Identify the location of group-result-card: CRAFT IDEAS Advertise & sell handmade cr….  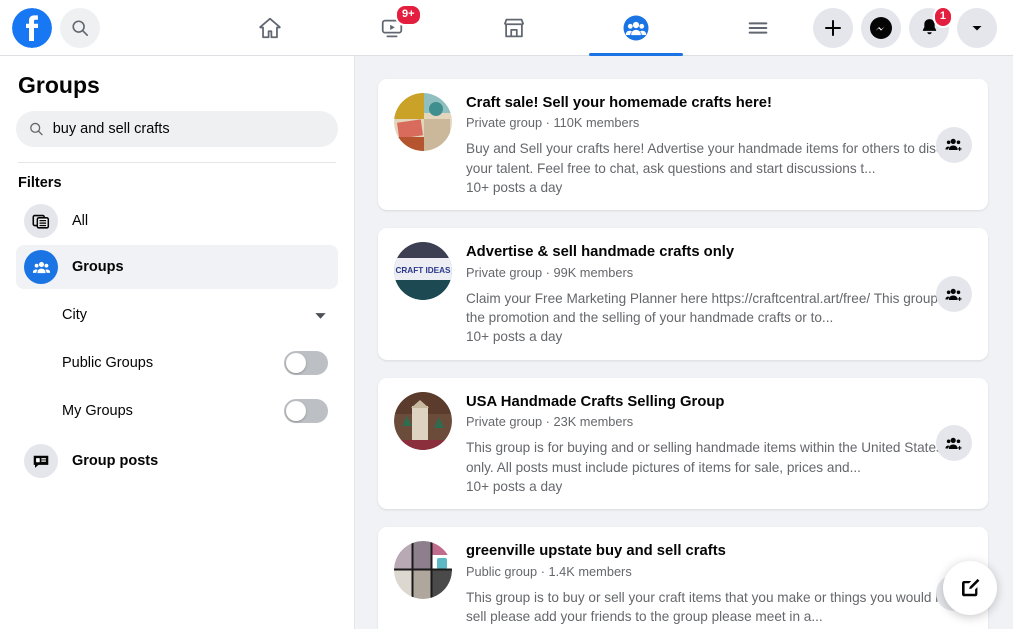
(683, 294).